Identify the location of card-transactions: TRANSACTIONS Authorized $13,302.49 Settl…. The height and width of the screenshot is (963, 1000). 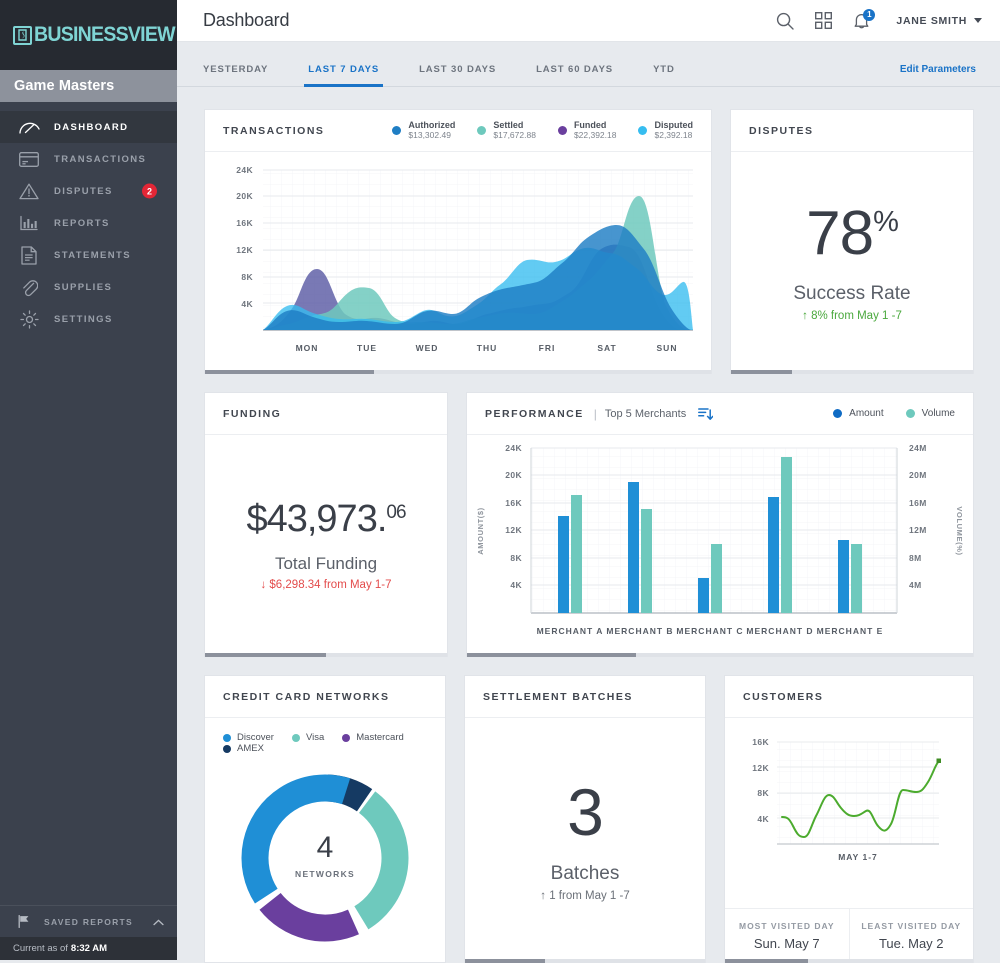
(458, 241).